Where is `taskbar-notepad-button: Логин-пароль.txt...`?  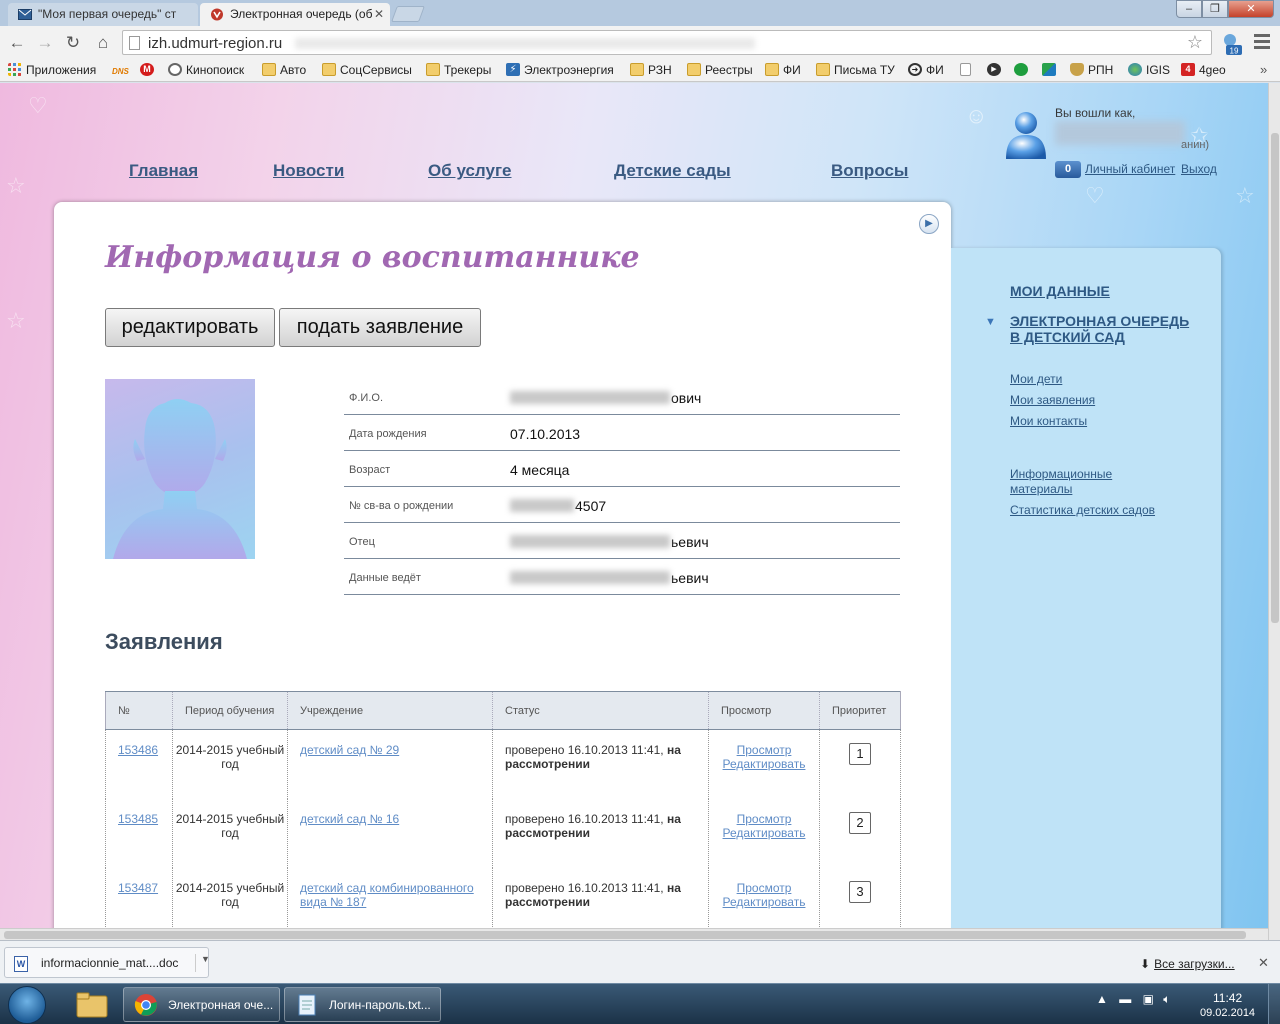 taskbar-notepad-button: Логин-пароль.txt... is located at coordinates (362, 1004).